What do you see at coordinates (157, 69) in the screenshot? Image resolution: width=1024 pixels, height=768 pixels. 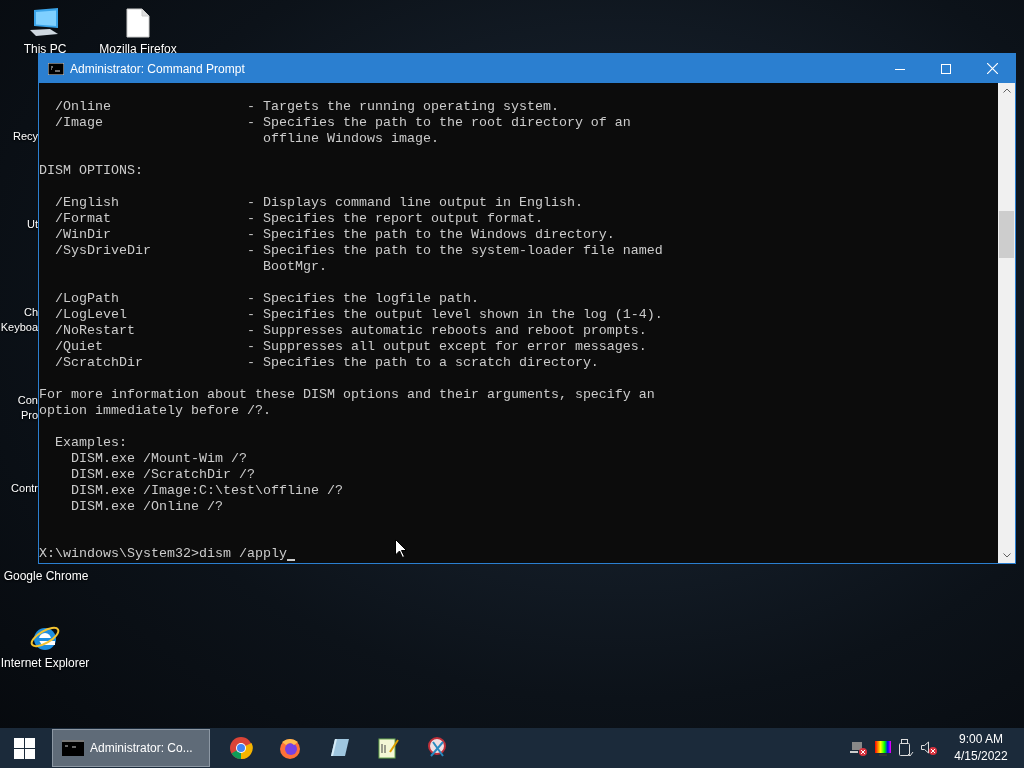 I see `window-title: Administrator: Command Prompt` at bounding box center [157, 69].